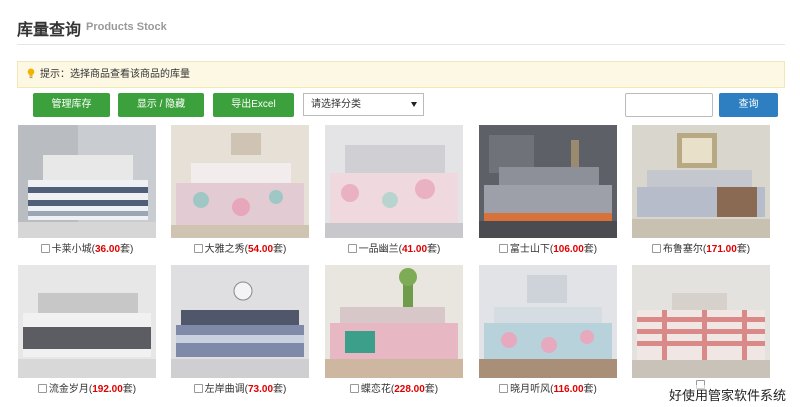  Describe the element at coordinates (414, 249) in the screenshot. I see `product-count: 41.00` at that location.